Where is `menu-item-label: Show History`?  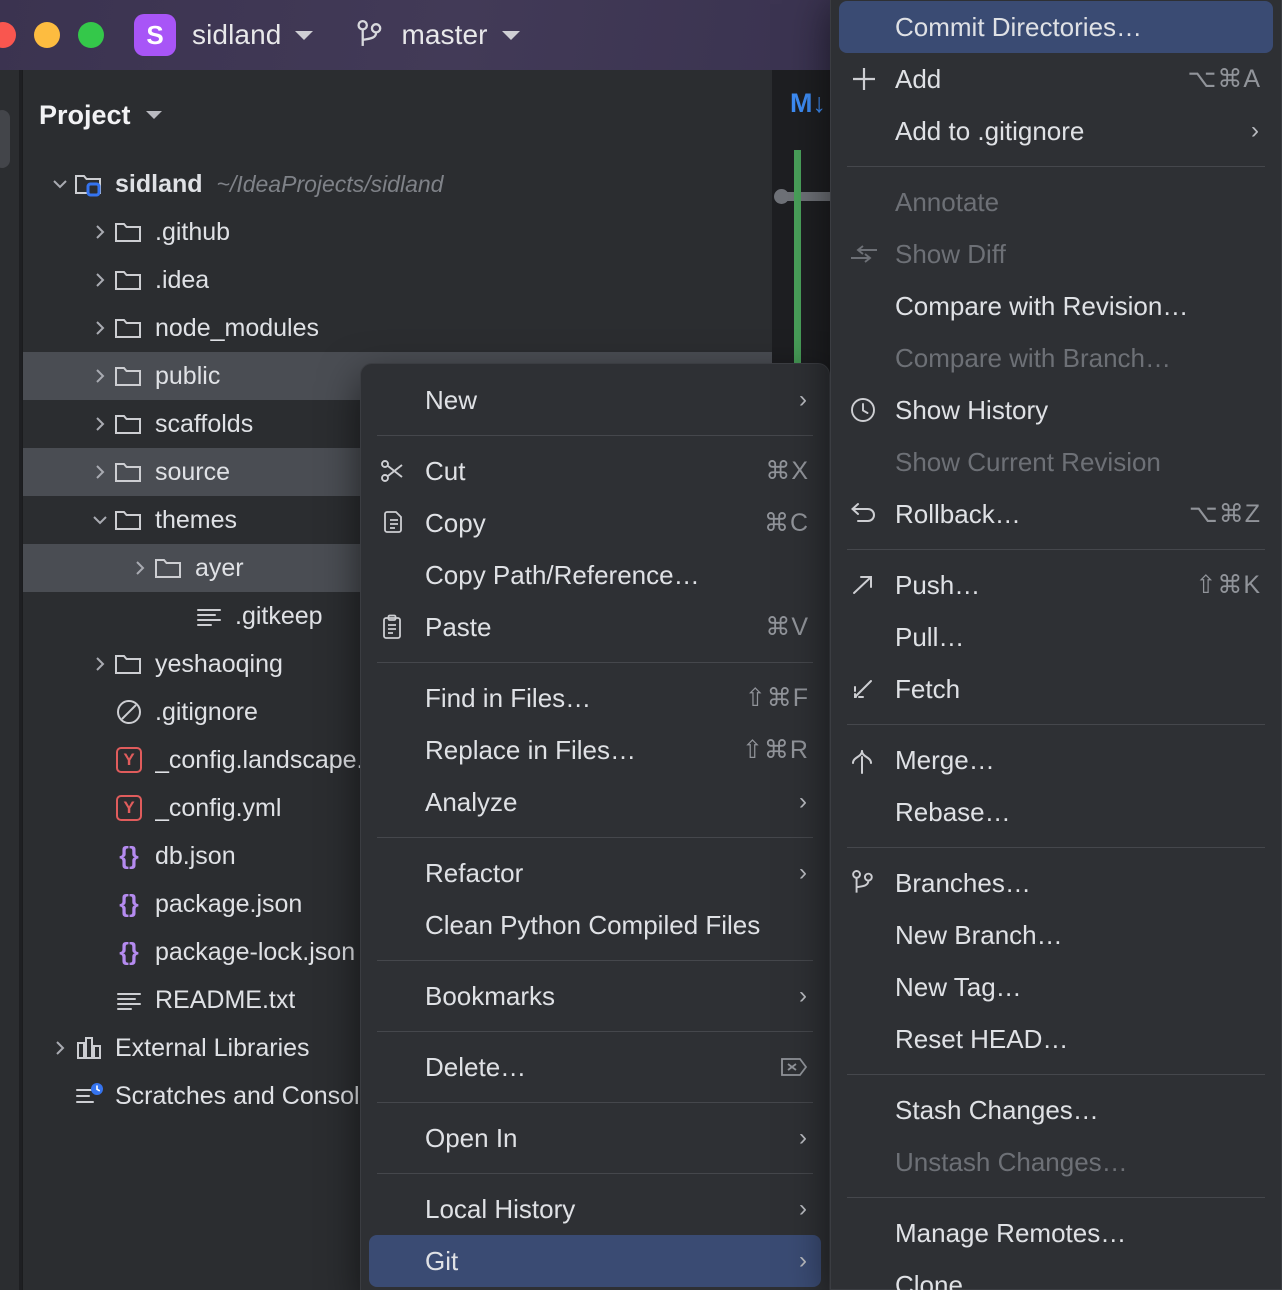
menu-item-label: Show History is located at coordinates (972, 409).